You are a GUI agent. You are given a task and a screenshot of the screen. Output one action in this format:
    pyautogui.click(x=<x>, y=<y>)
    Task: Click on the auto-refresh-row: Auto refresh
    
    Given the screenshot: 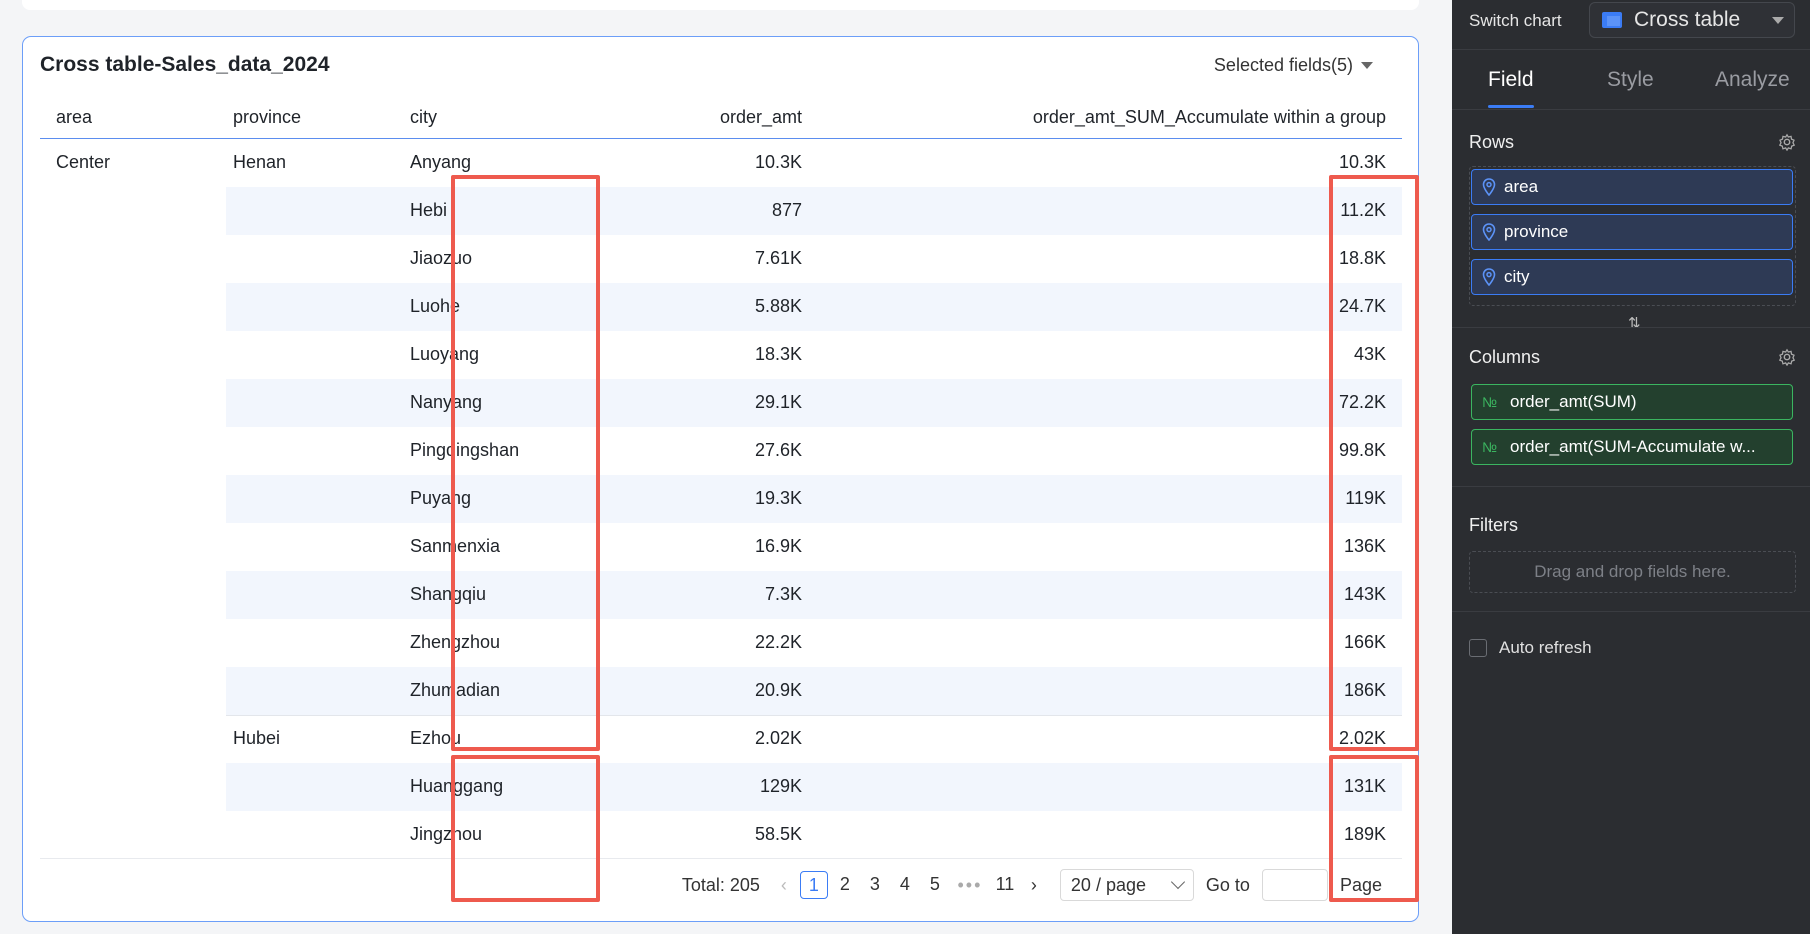 What is the action you would take?
    pyautogui.click(x=1530, y=648)
    